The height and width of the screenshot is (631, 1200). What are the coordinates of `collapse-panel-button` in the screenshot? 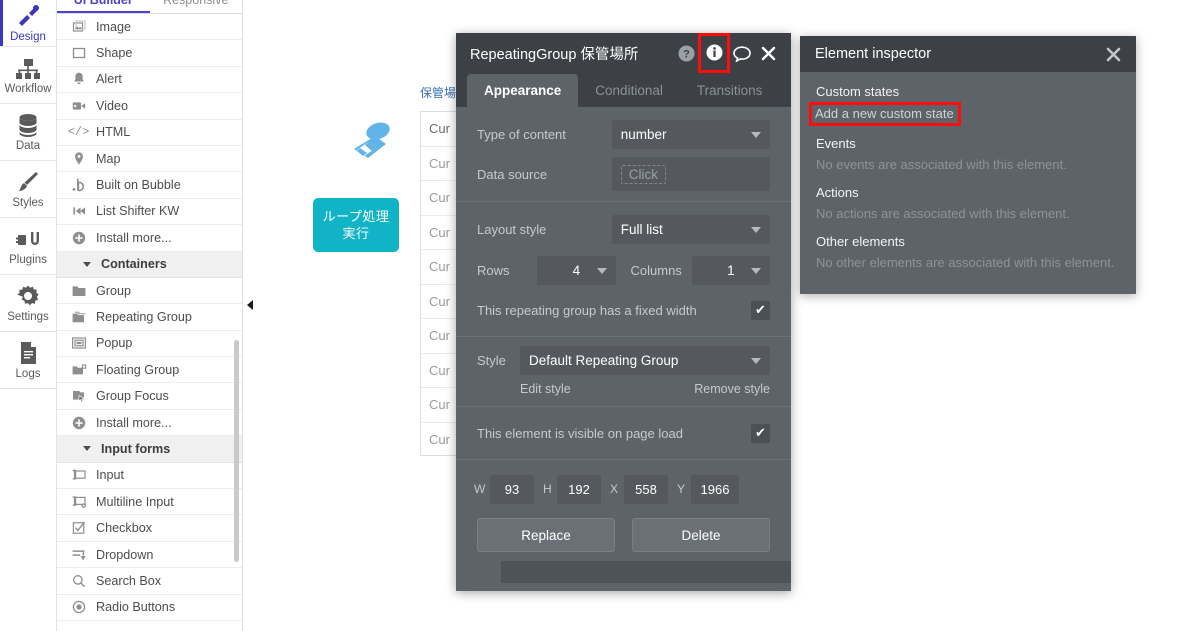 It's located at (250, 305).